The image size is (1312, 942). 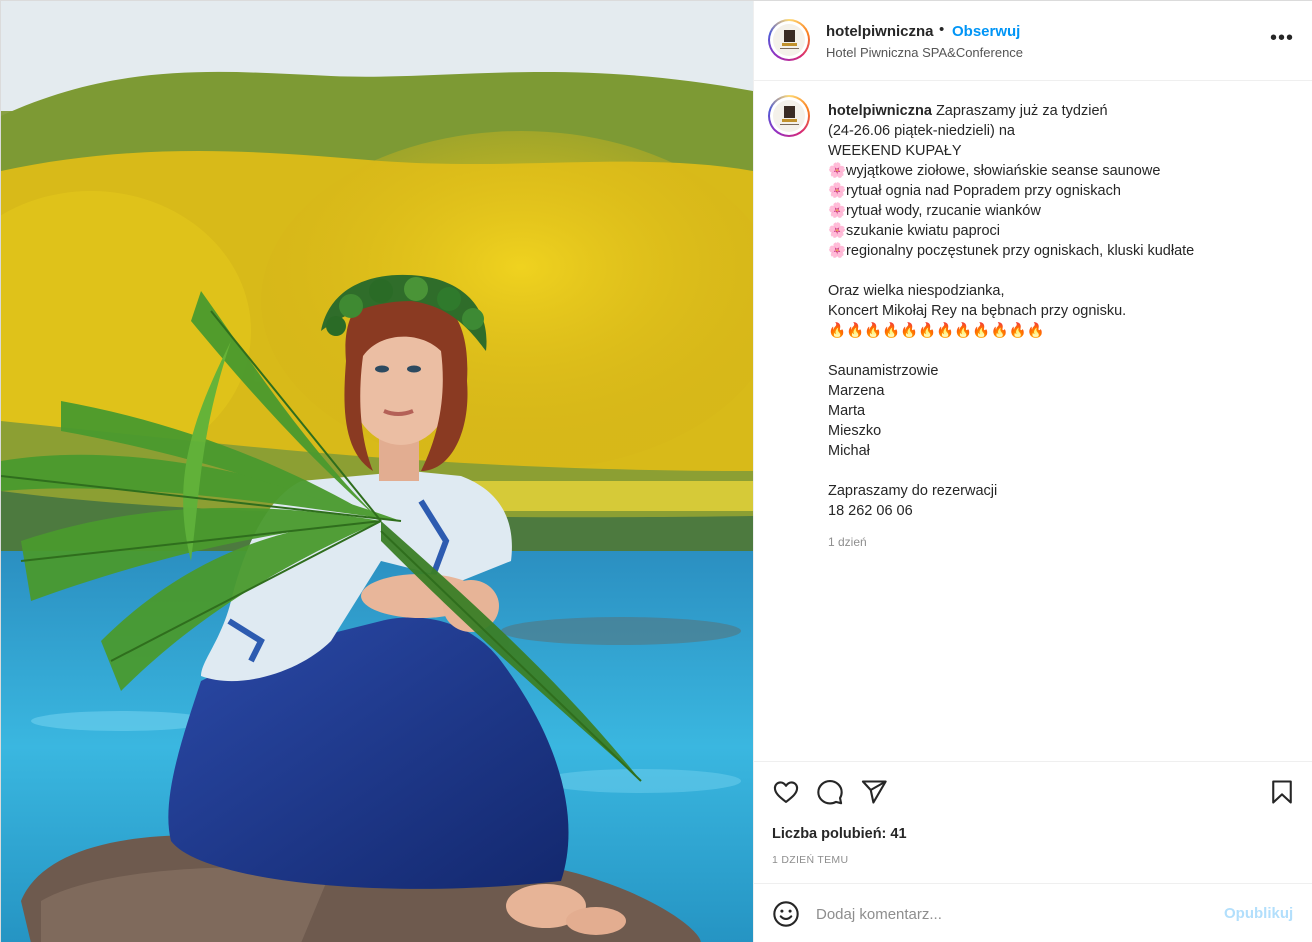 What do you see at coordinates (880, 111) in the screenshot?
I see `caption-username: hotelpiwniczna` at bounding box center [880, 111].